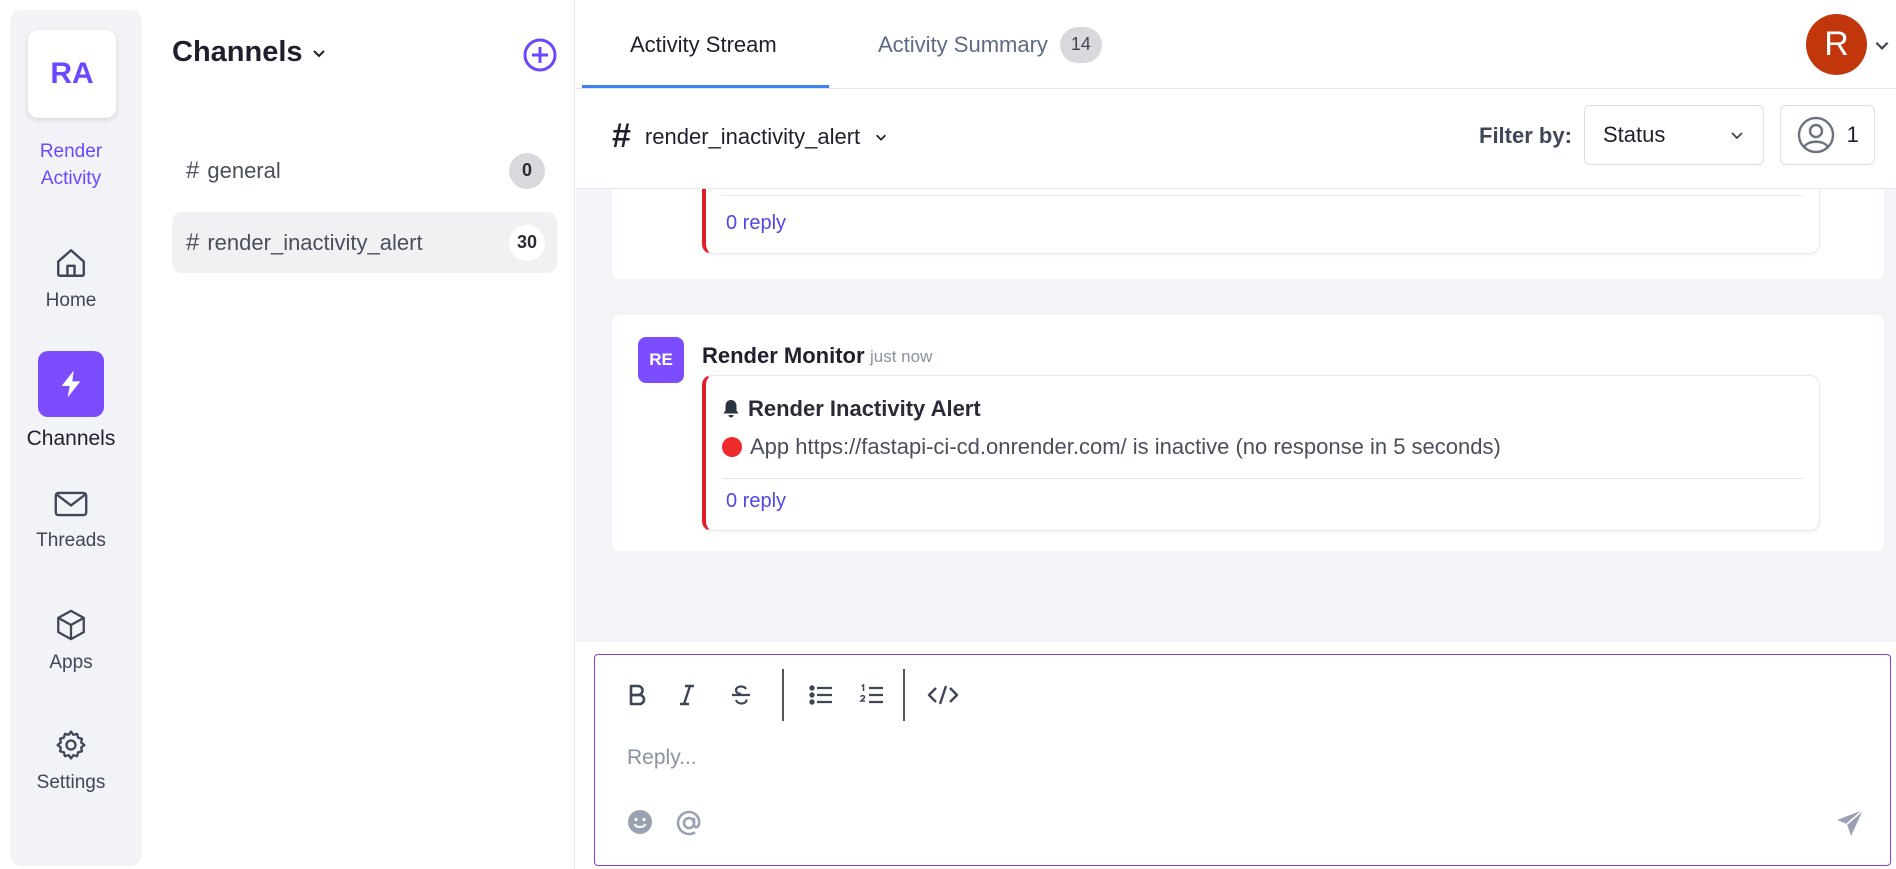 This screenshot has height=869, width=1896. I want to click on summary-count-badge: 14, so click(1080, 44).